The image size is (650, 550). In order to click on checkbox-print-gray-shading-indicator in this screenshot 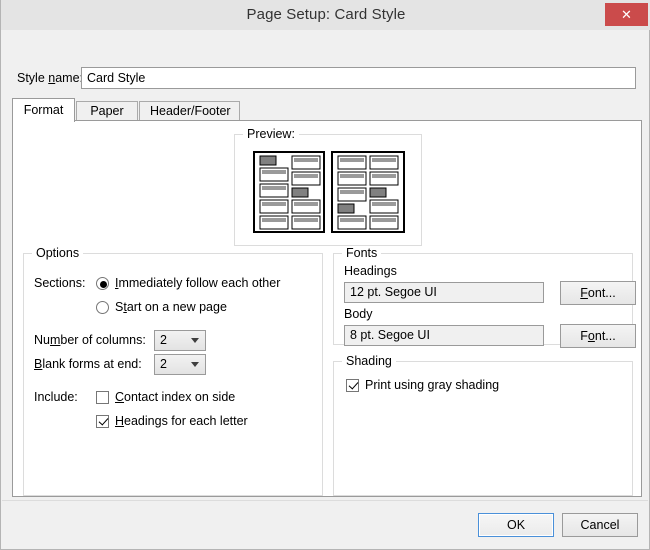, I will do `click(352, 385)`.